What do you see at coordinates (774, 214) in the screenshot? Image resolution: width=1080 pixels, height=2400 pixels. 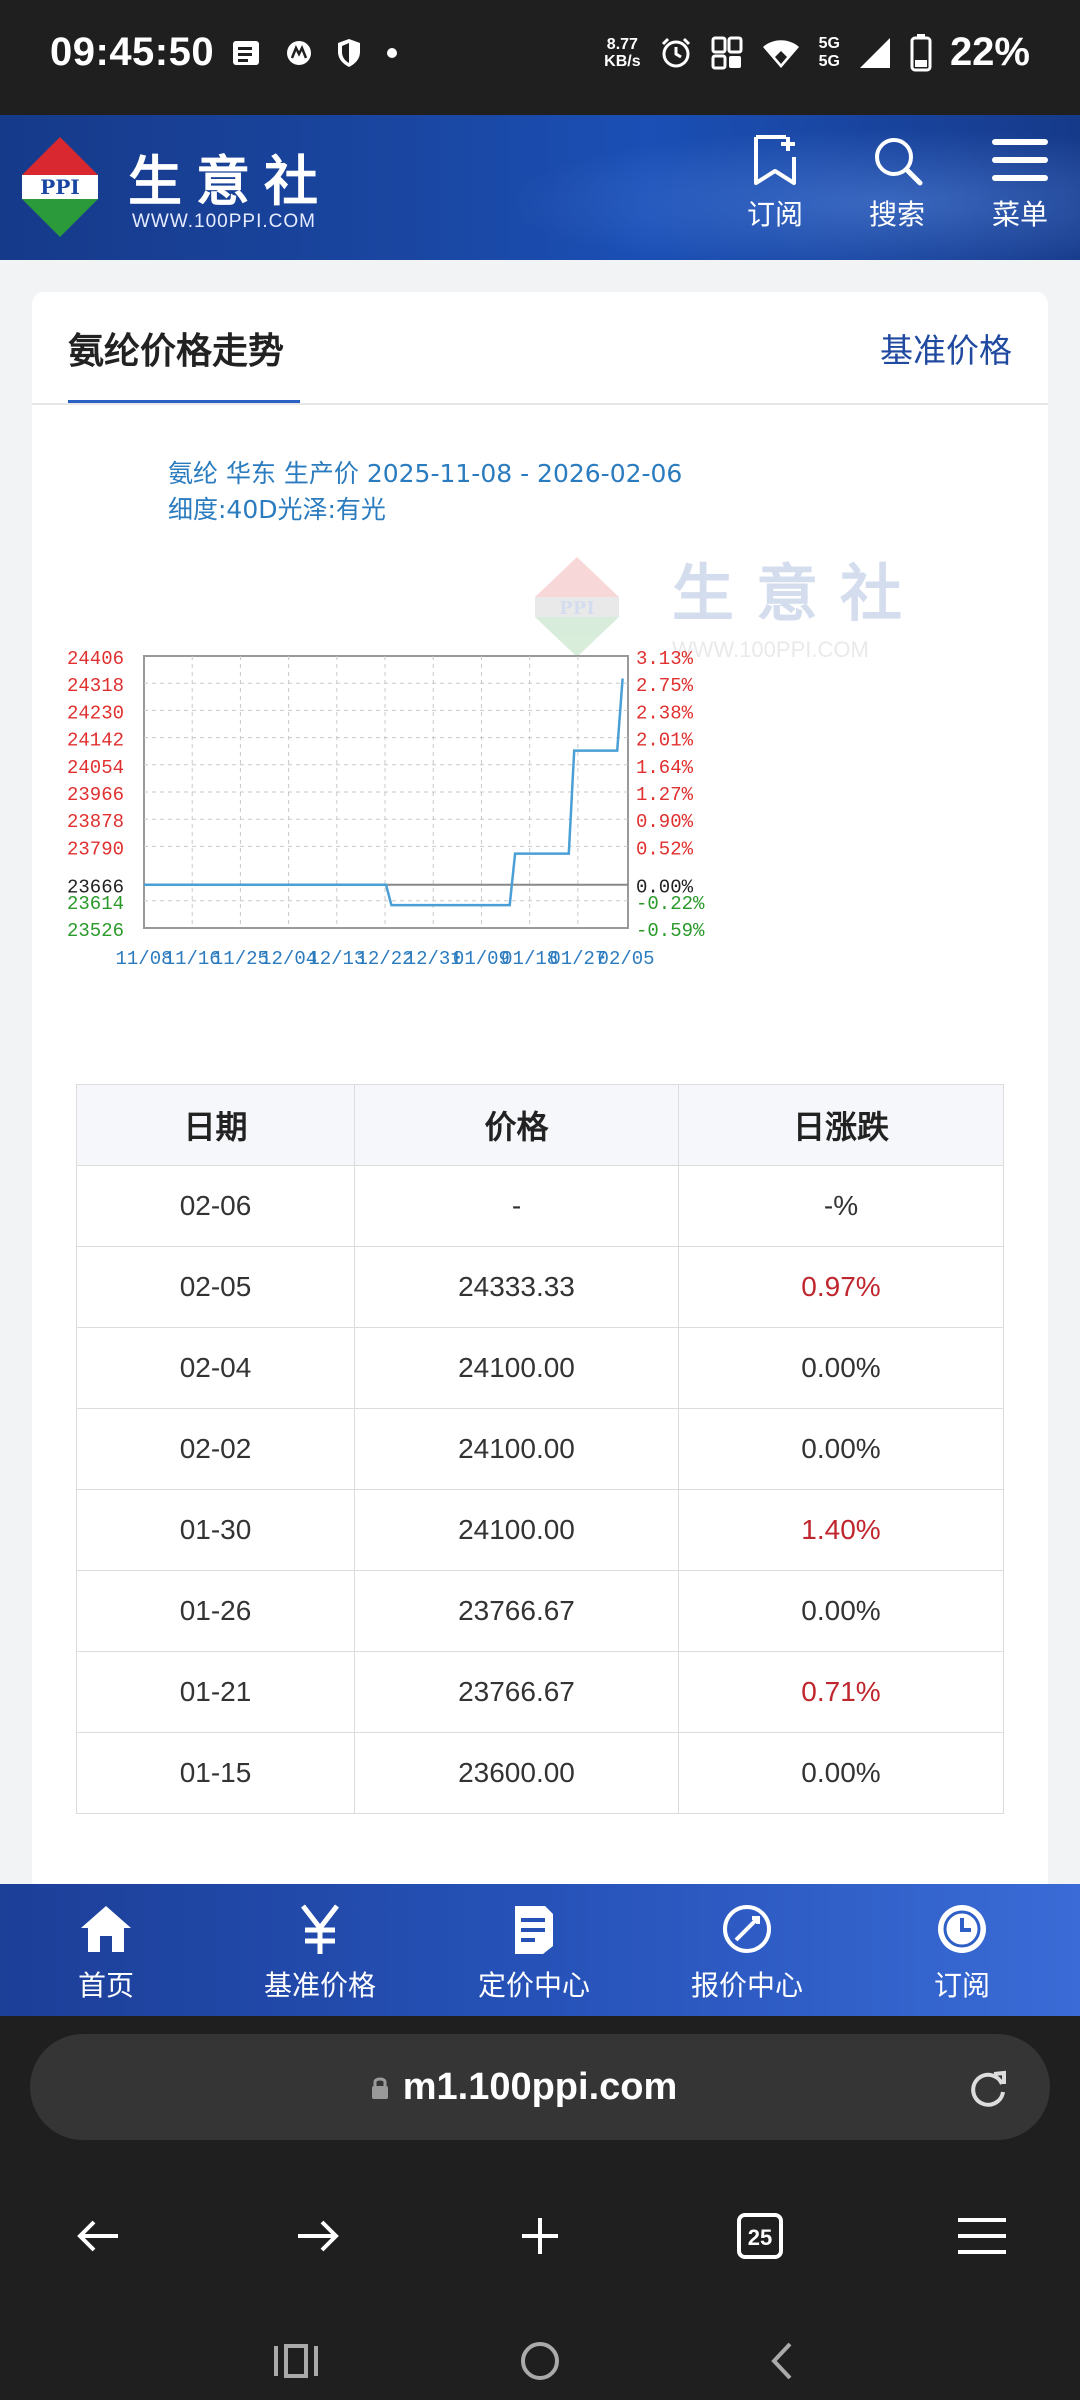 I see `subscribe-label: 订阅` at bounding box center [774, 214].